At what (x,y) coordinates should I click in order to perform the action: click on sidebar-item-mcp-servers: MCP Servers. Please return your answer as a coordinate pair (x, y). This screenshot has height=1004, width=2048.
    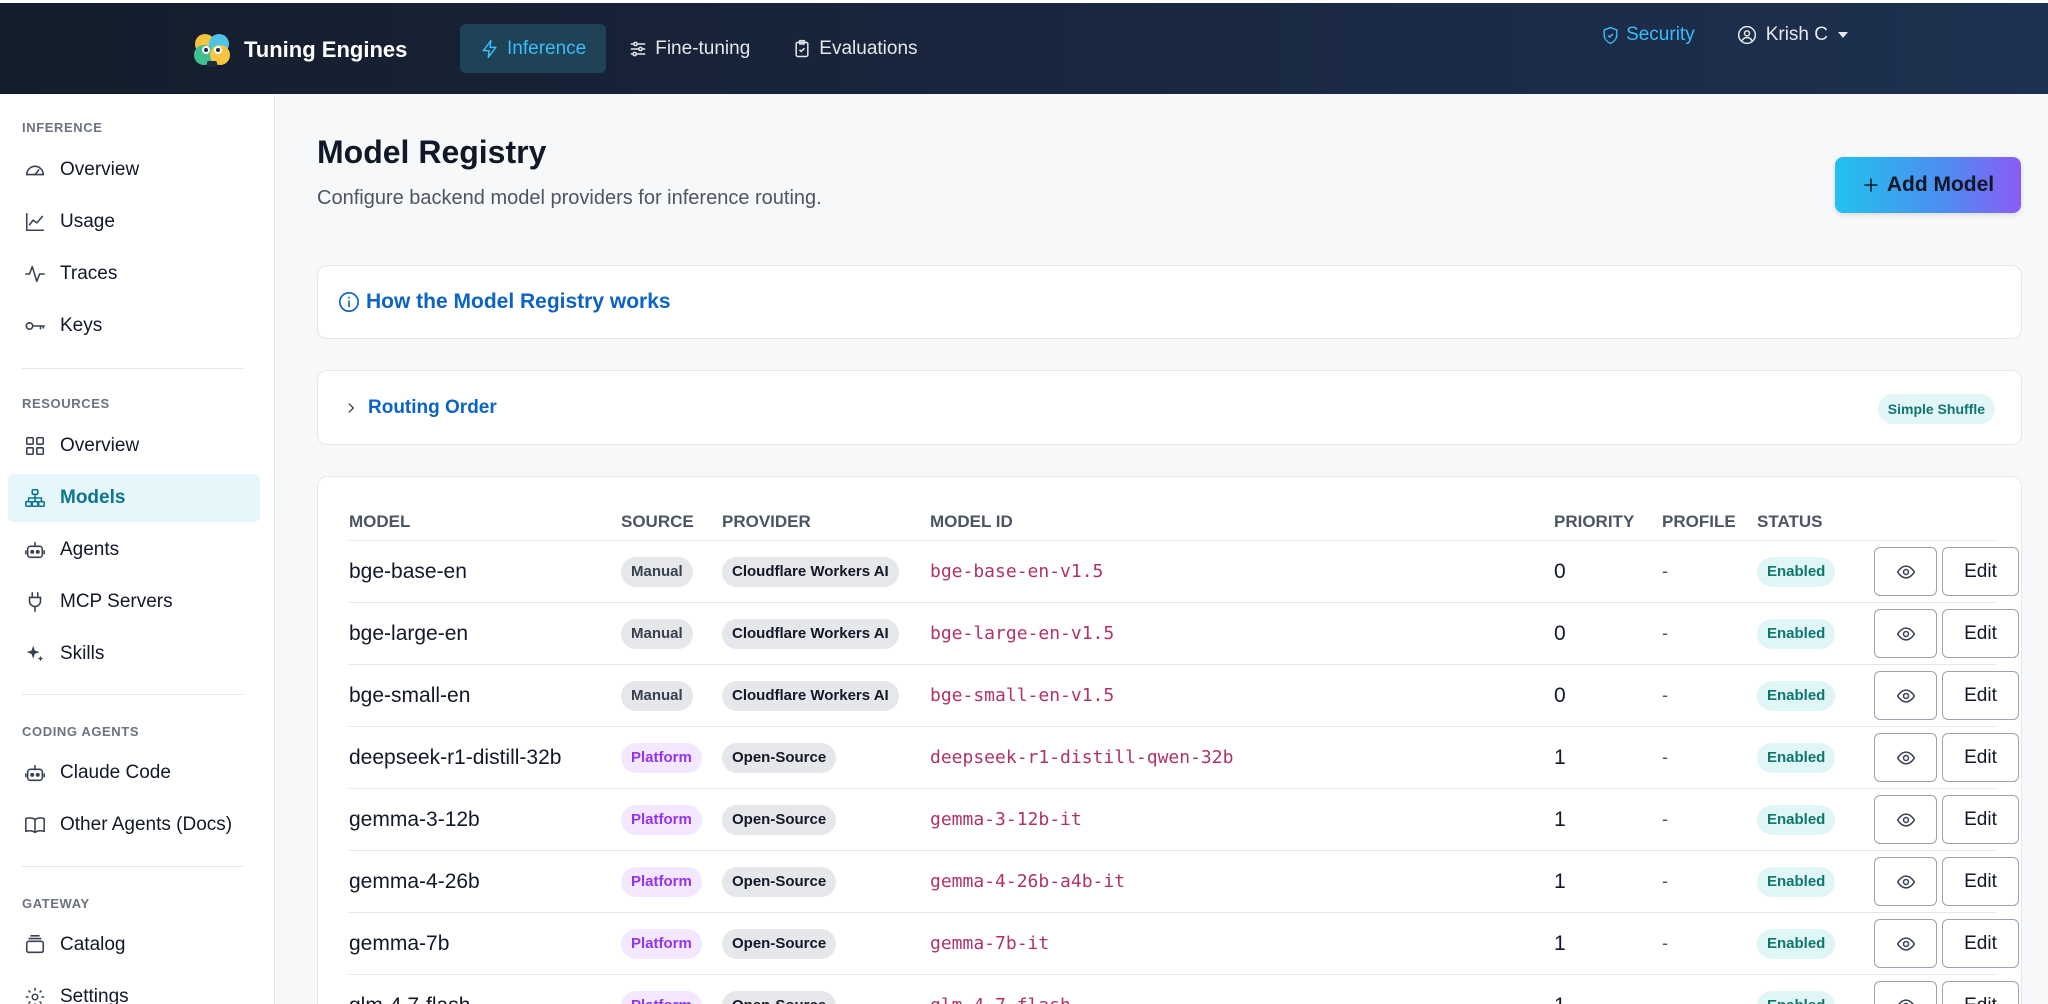
    Looking at the image, I should click on (134, 602).